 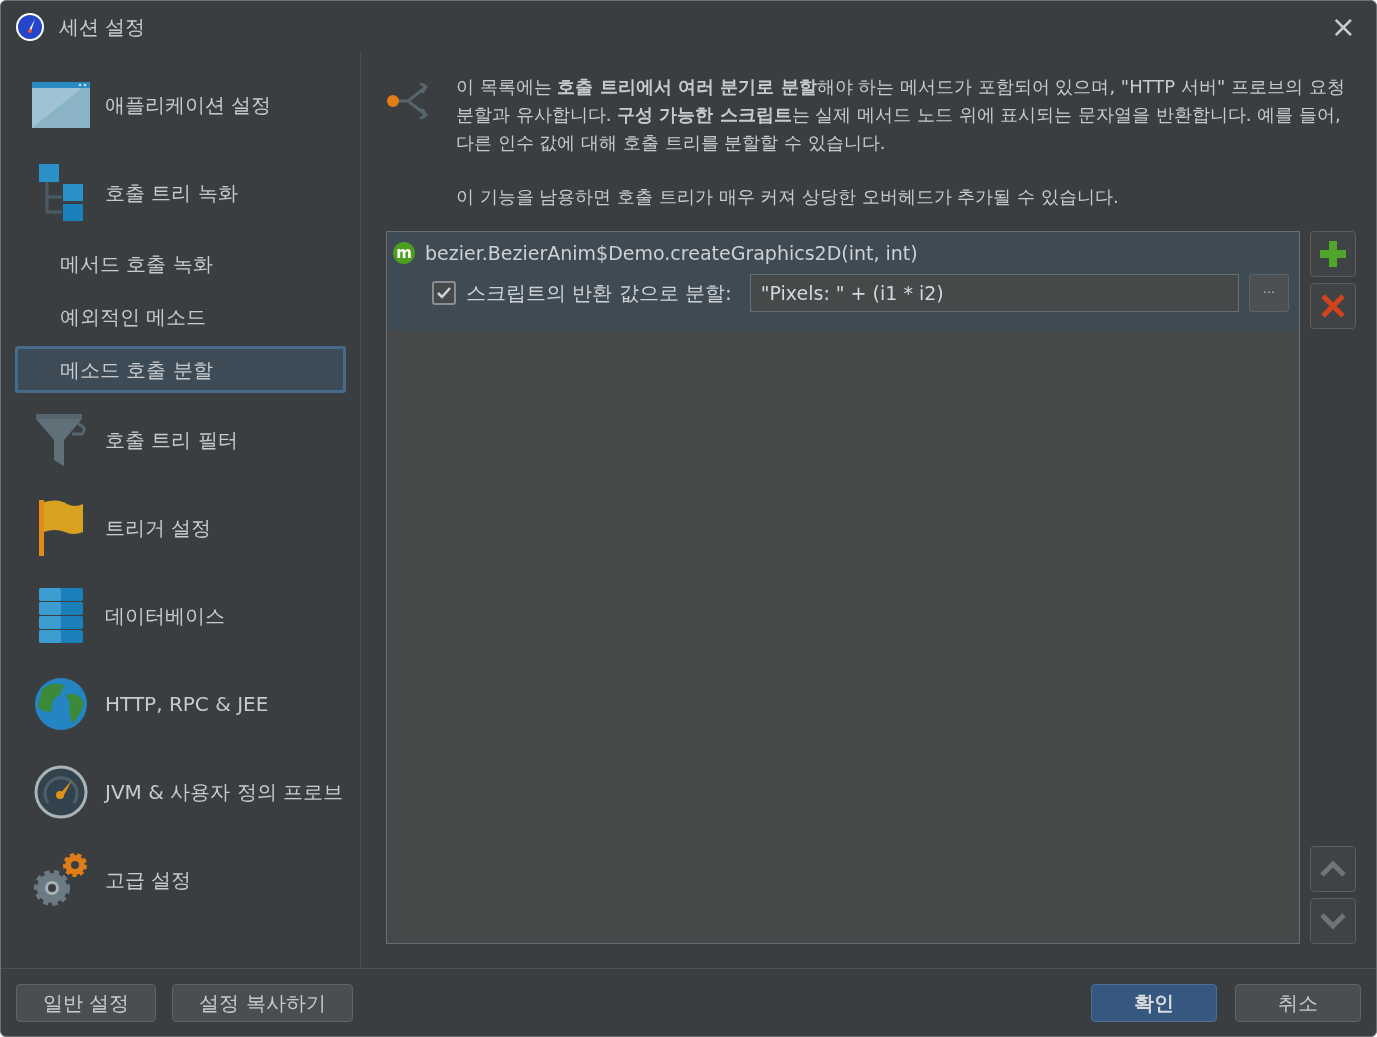 What do you see at coordinates (788, 197) in the screenshot?
I see `description-text: 이 기능을 남용하면 호출 트리가 매우 커져 상당한 오버헤드가 추가될 수 있습니다.` at bounding box center [788, 197].